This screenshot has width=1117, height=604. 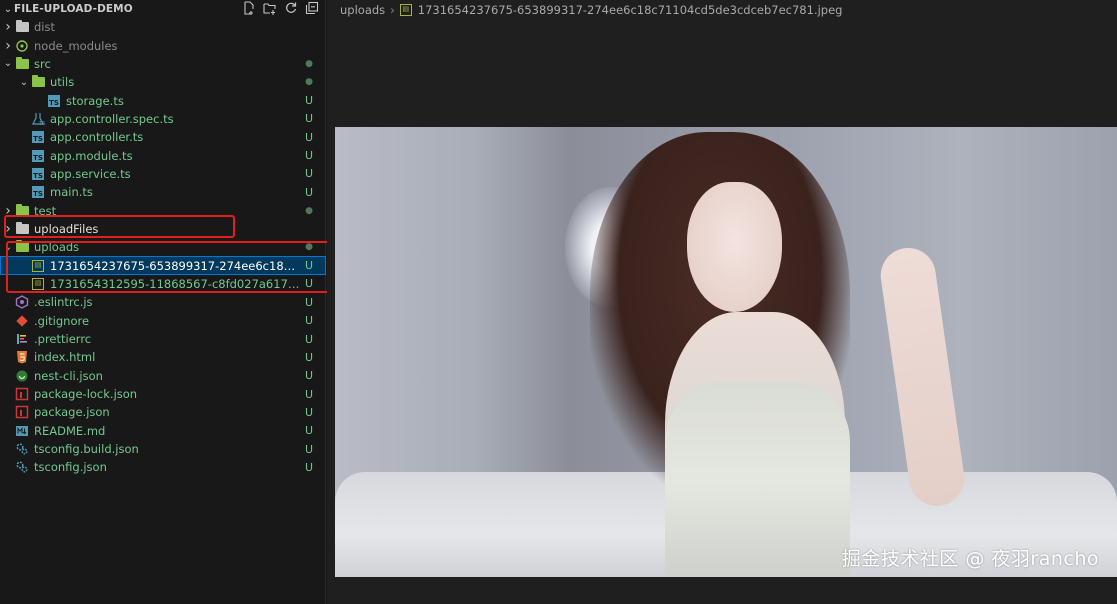 What do you see at coordinates (112, 118) in the screenshot?
I see `tree-item-label: app.controller.spec.ts` at bounding box center [112, 118].